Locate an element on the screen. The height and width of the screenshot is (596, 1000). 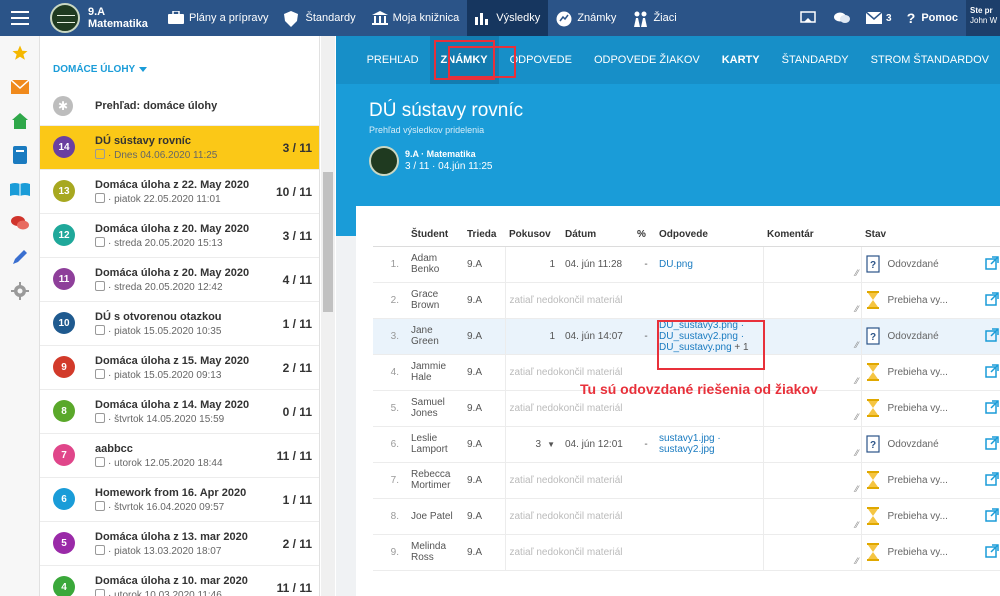
open-book-icon is located at coordinates (20, 189).